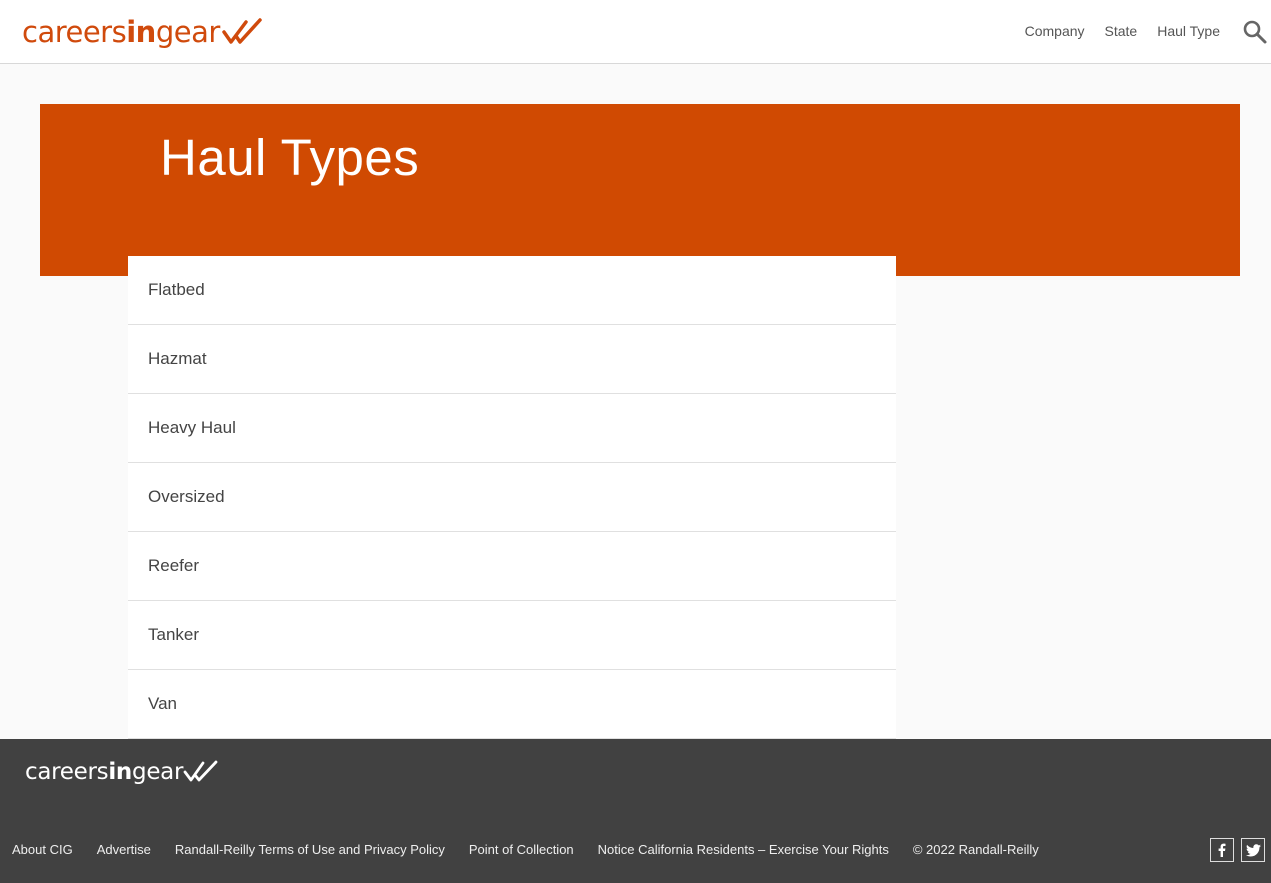  I want to click on main-nav: Company State Haul Type, so click(1122, 31).